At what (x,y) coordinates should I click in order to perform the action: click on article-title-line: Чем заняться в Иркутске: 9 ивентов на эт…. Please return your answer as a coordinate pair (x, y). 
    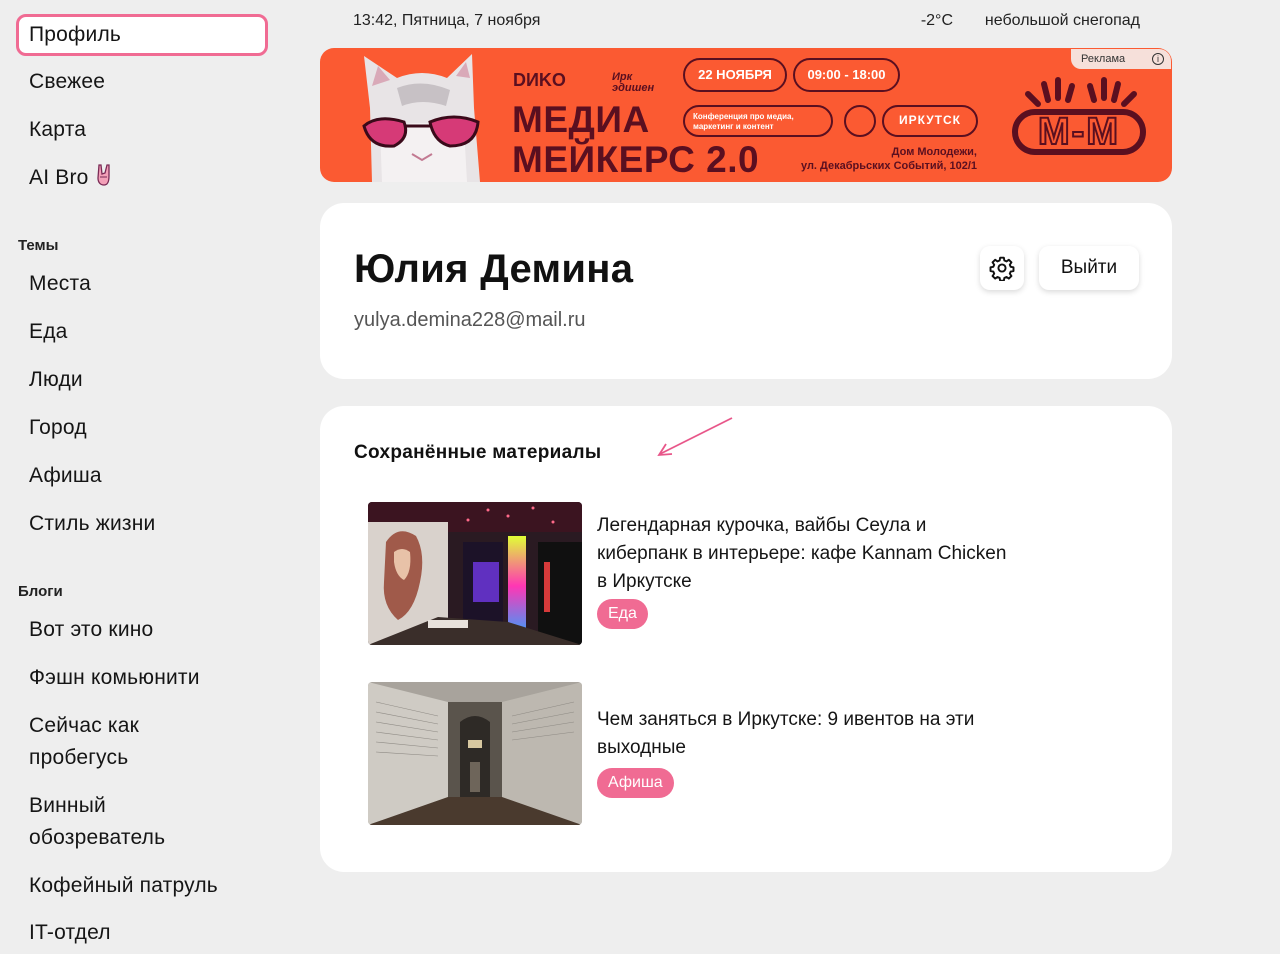
    Looking at the image, I should click on (786, 719).